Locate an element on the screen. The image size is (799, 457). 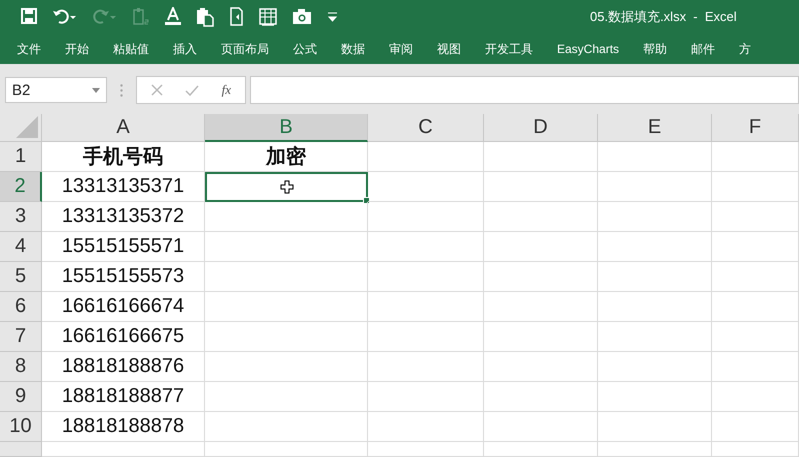
insert-function-button: fx is located at coordinates (226, 90).